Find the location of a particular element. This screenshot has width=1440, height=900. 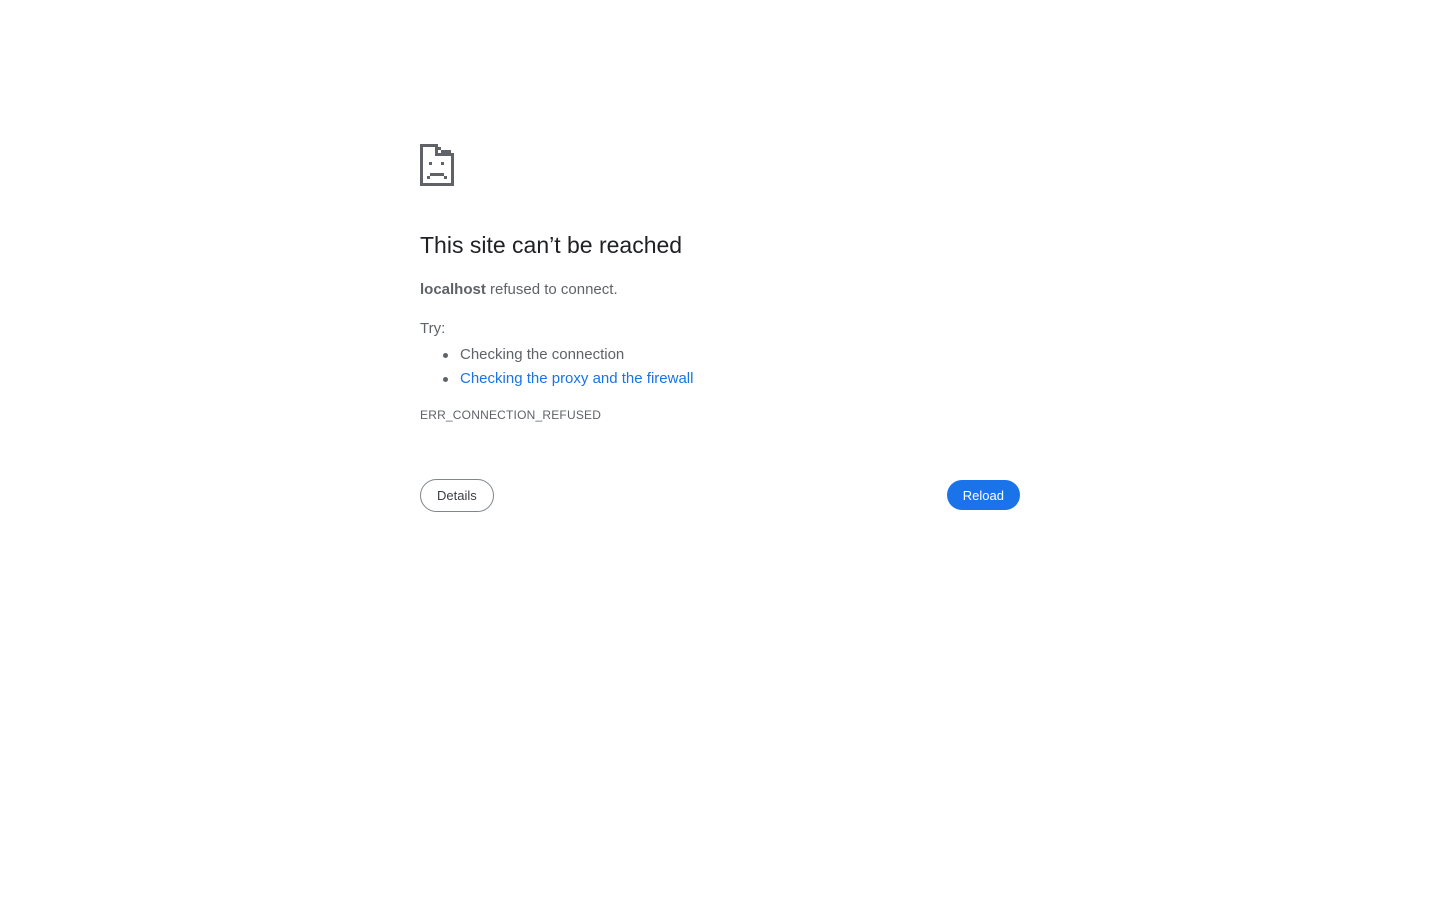

suggestion-check-proxy-link: Checking the proxy and the firewall is located at coordinates (576, 378).